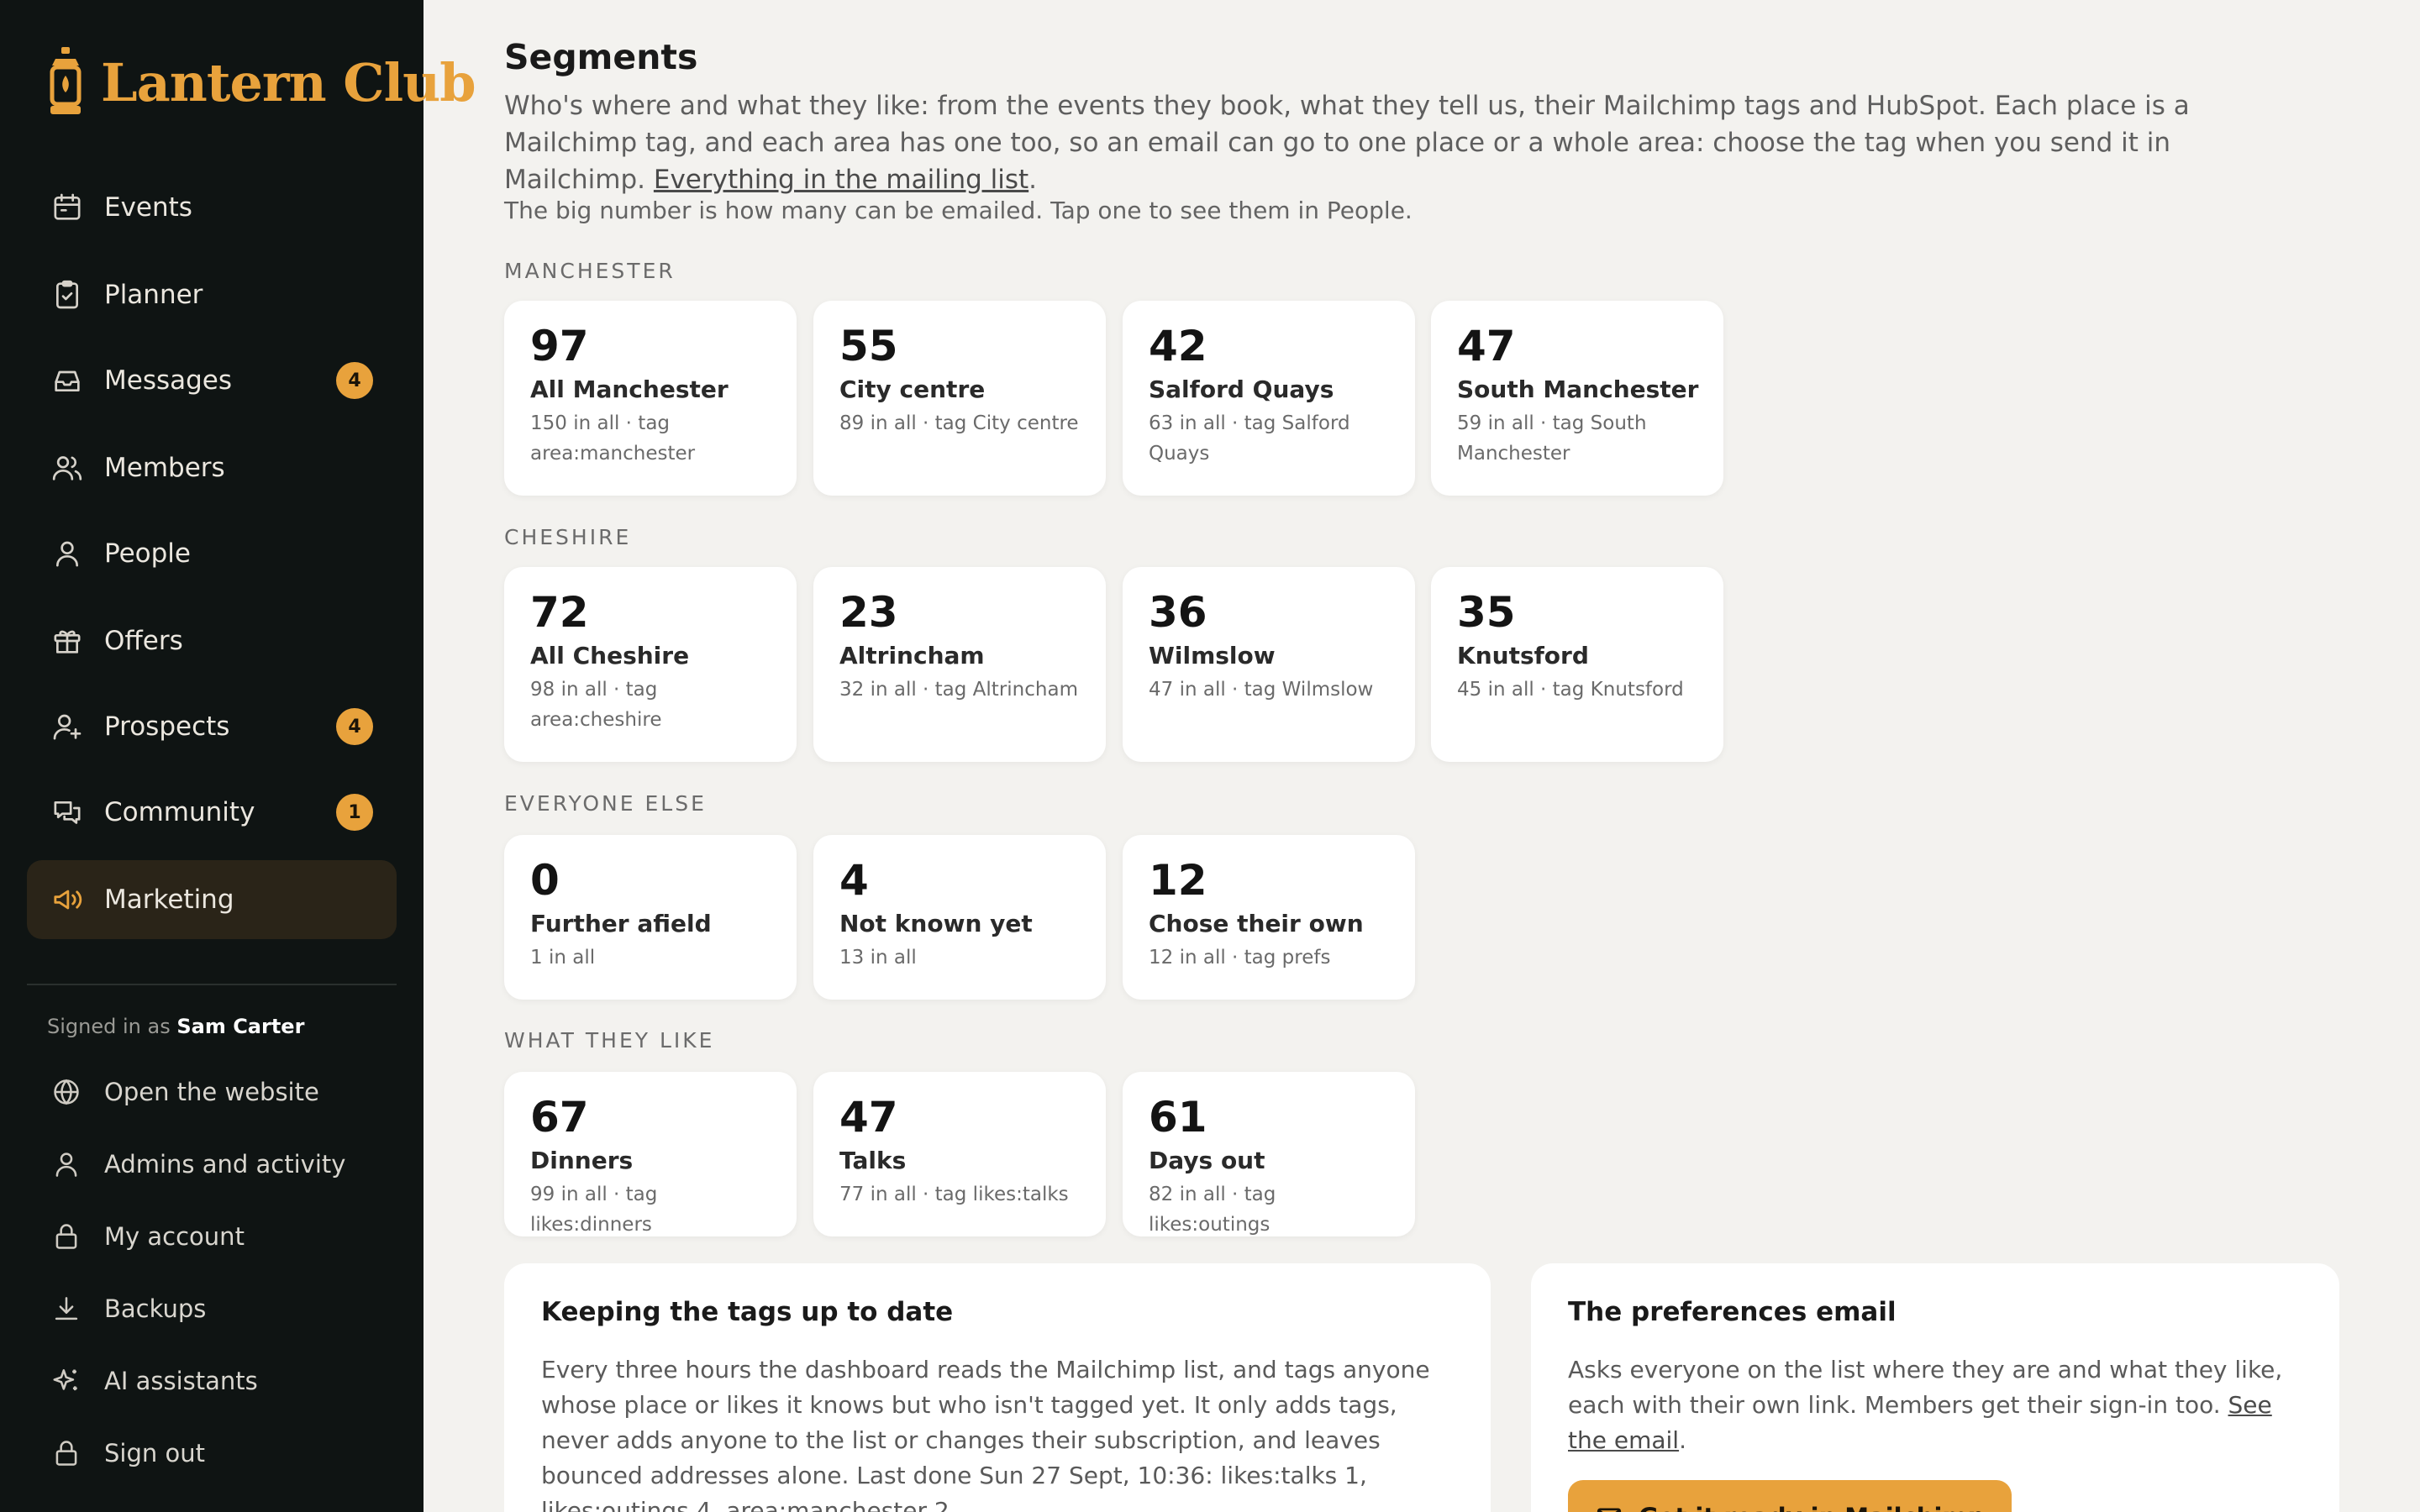 The height and width of the screenshot is (1512, 2420). What do you see at coordinates (67, 727) in the screenshot?
I see `user-plus-icon` at bounding box center [67, 727].